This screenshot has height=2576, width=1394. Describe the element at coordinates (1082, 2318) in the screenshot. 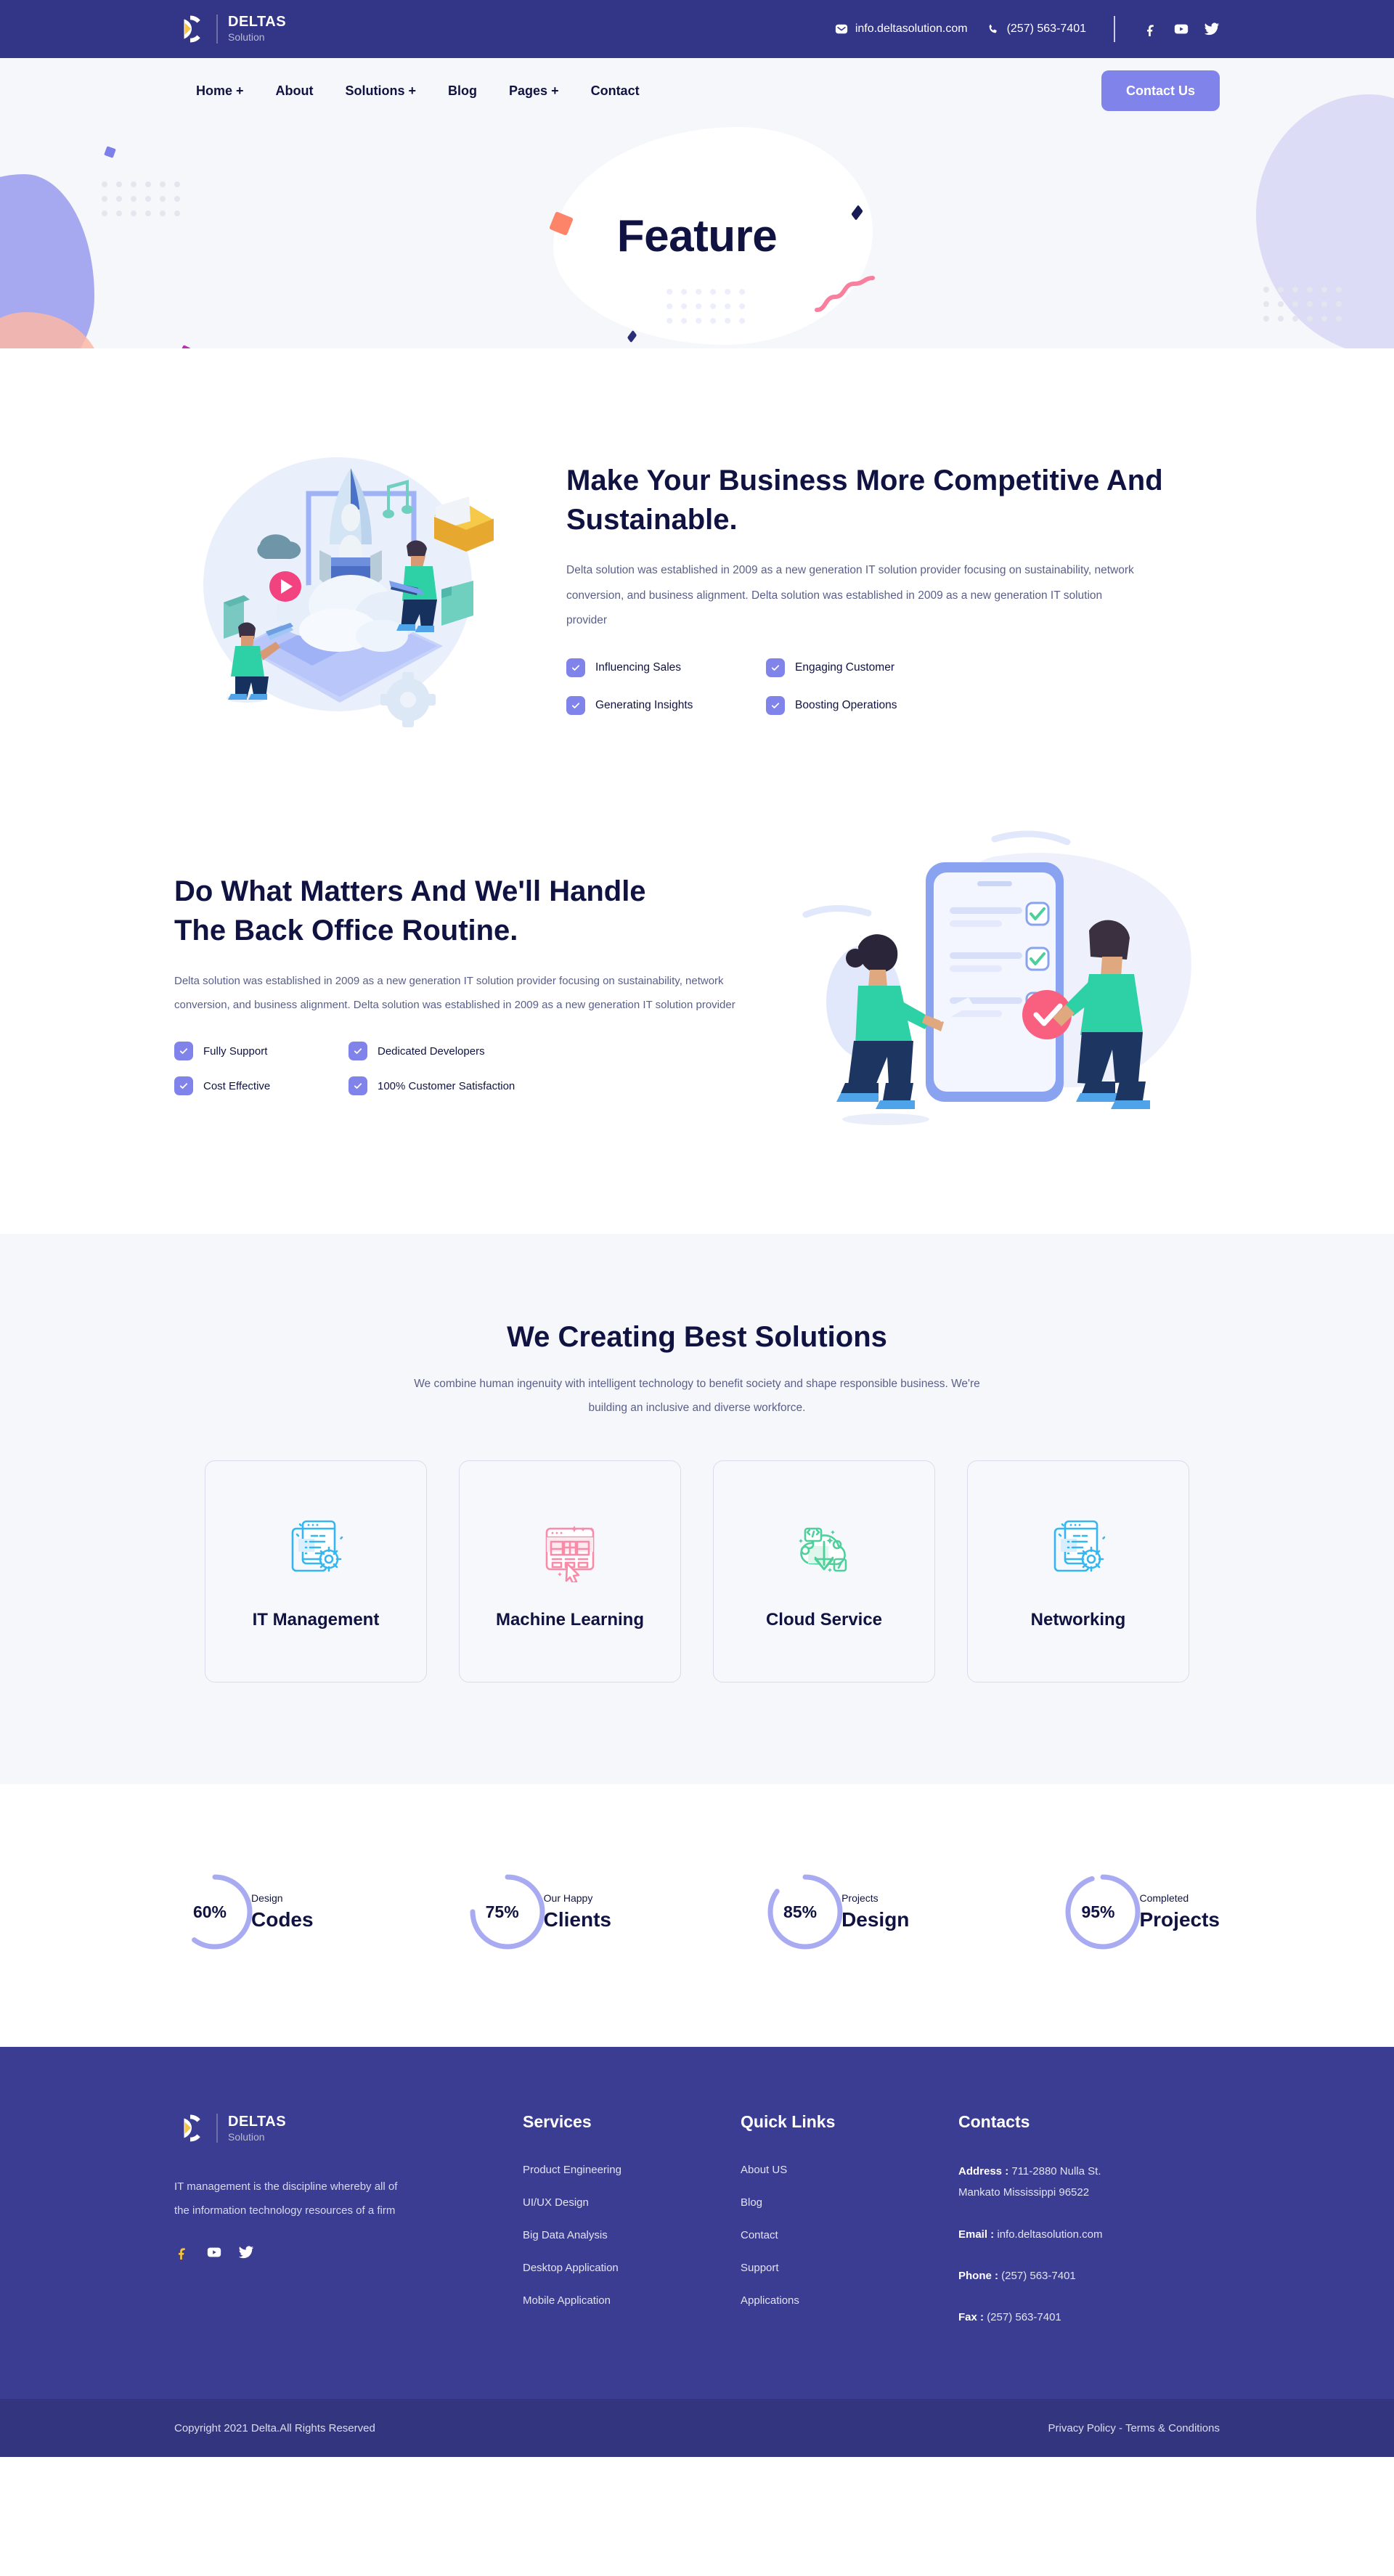

I see `footer-fax-row: Fax : (257) 563-7401` at that location.